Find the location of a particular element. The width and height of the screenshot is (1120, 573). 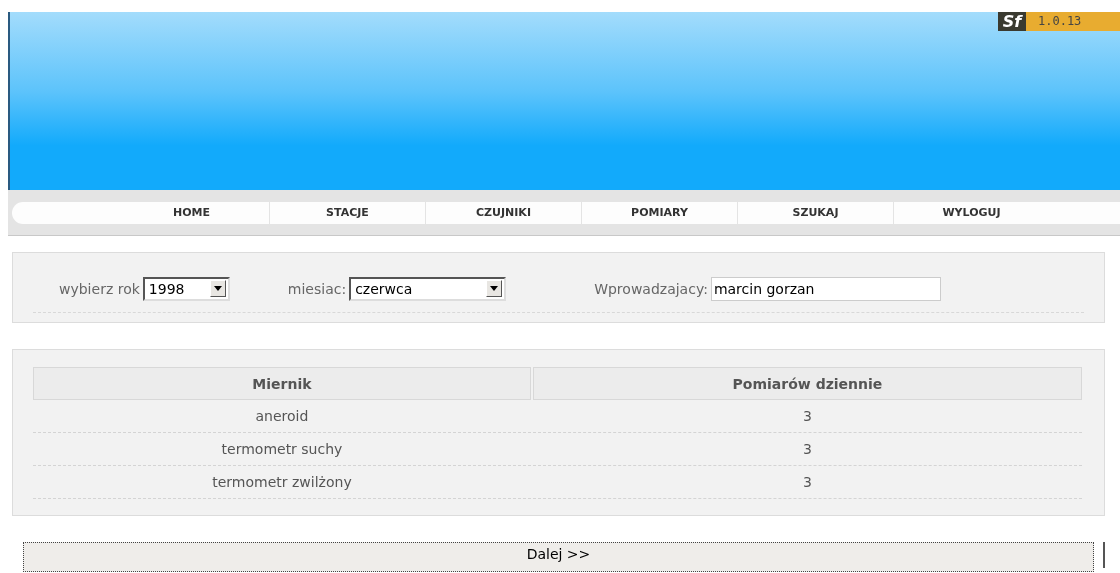

nav-link: HOME is located at coordinates (192, 212).